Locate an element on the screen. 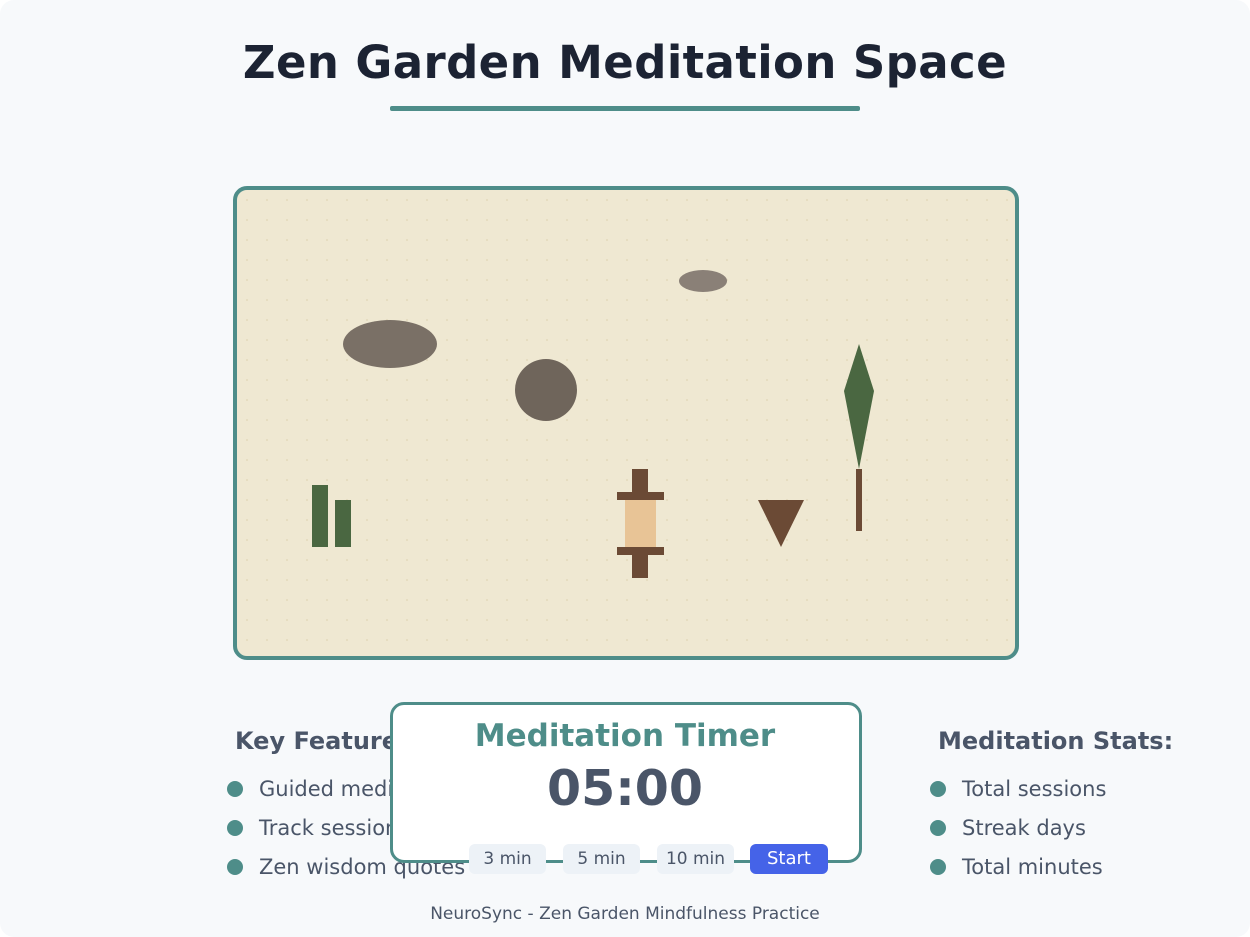  stats-heading: Meditation Stats: is located at coordinates (1056, 741).